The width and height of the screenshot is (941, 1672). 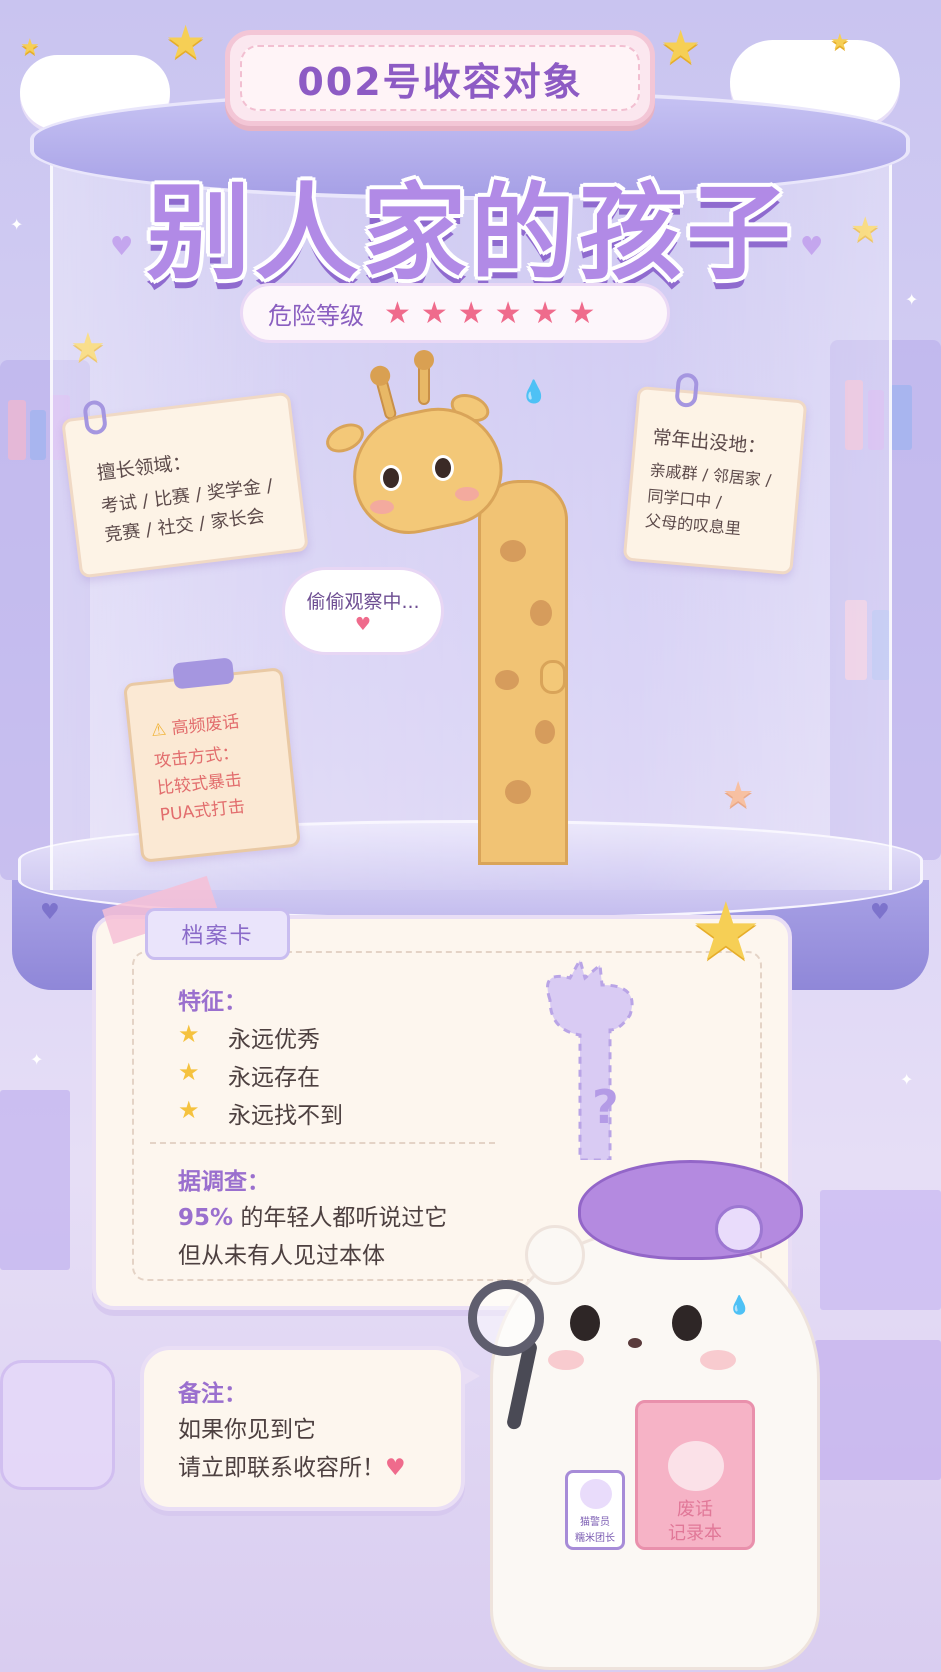 I want to click on survey-line: 95% 的年轻人都听说过它, so click(x=312, y=1215).